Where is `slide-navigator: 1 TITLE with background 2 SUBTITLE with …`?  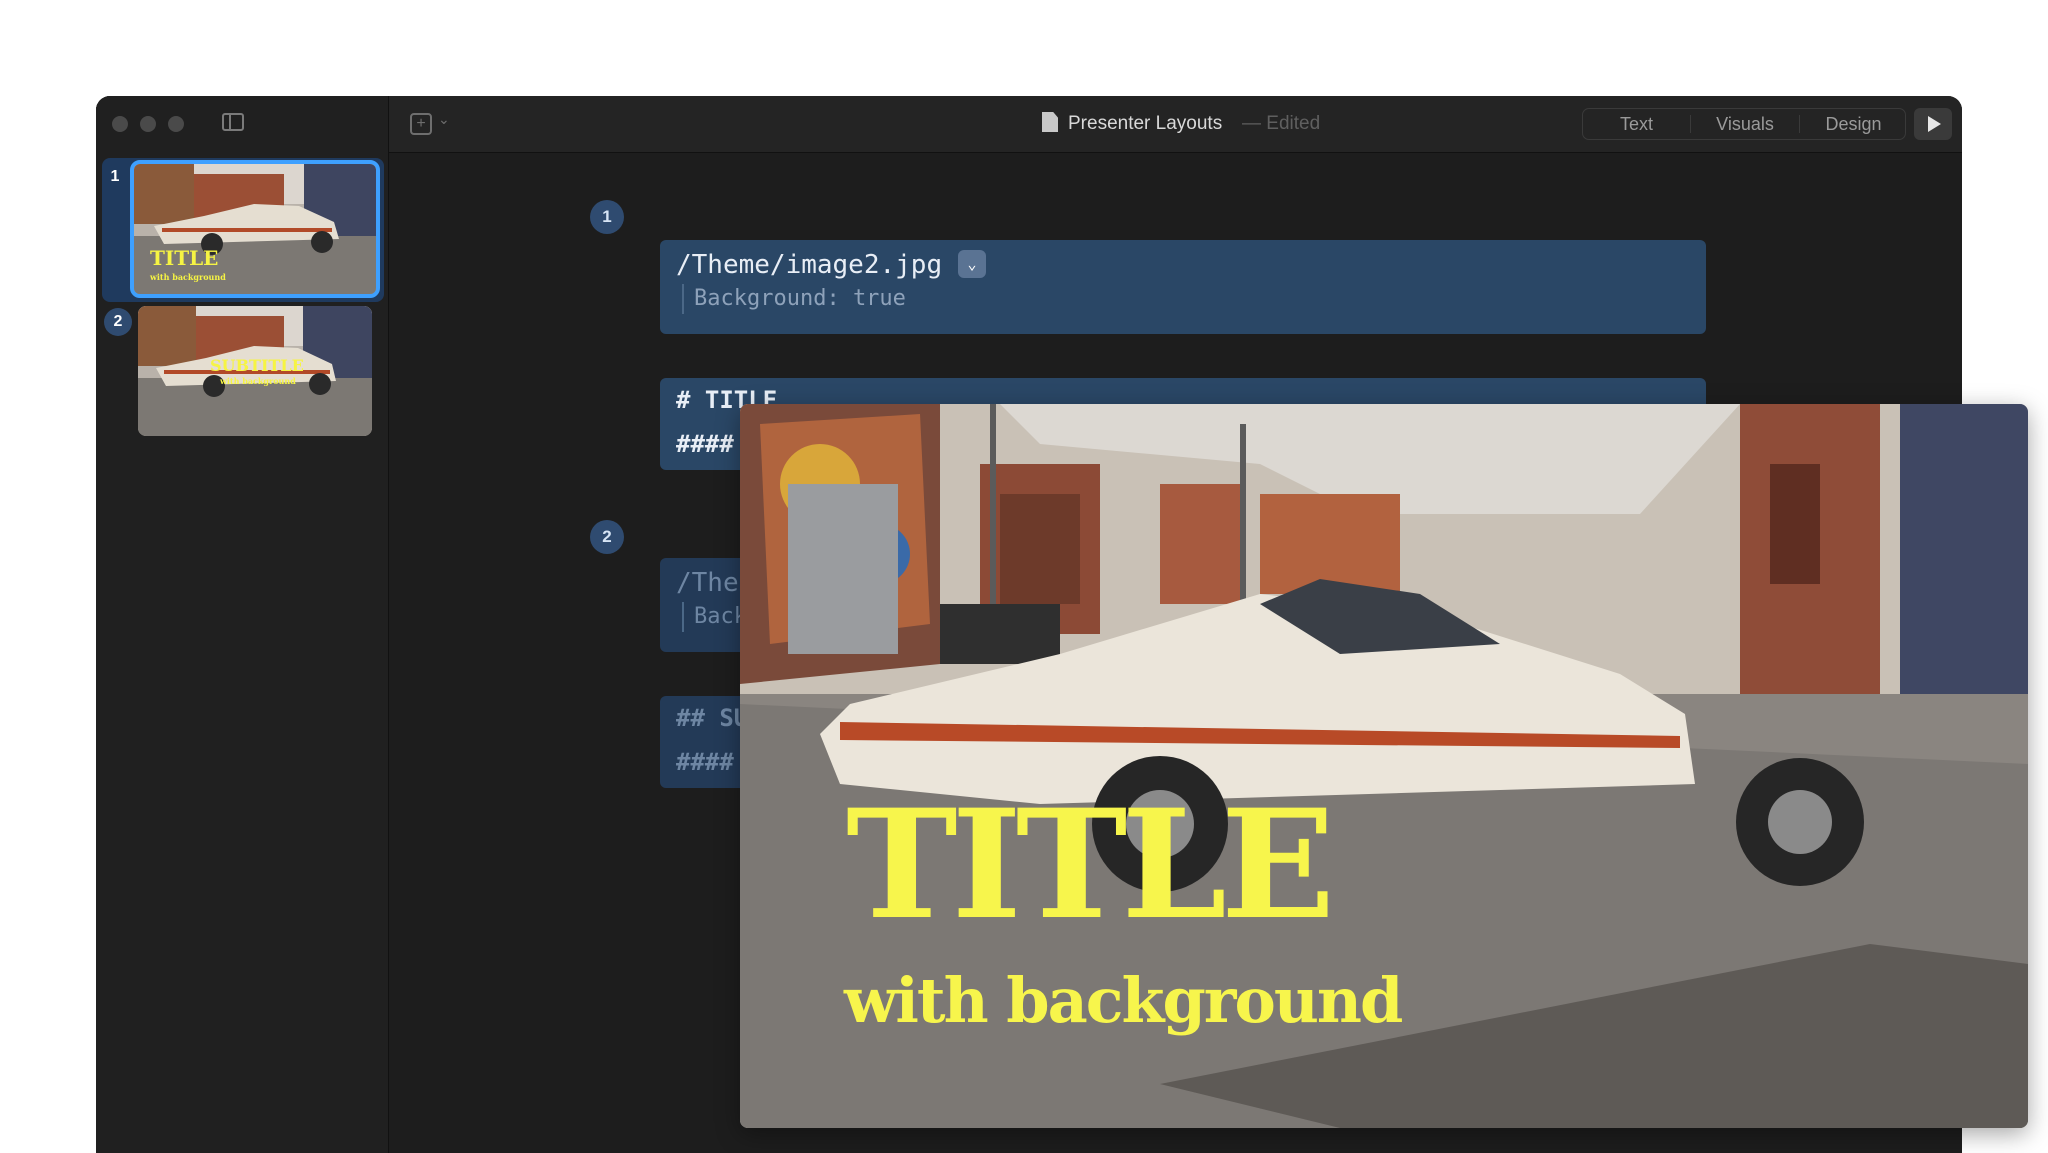
slide-navigator: 1 TITLE with background 2 SUBTITLE with … is located at coordinates (242, 624).